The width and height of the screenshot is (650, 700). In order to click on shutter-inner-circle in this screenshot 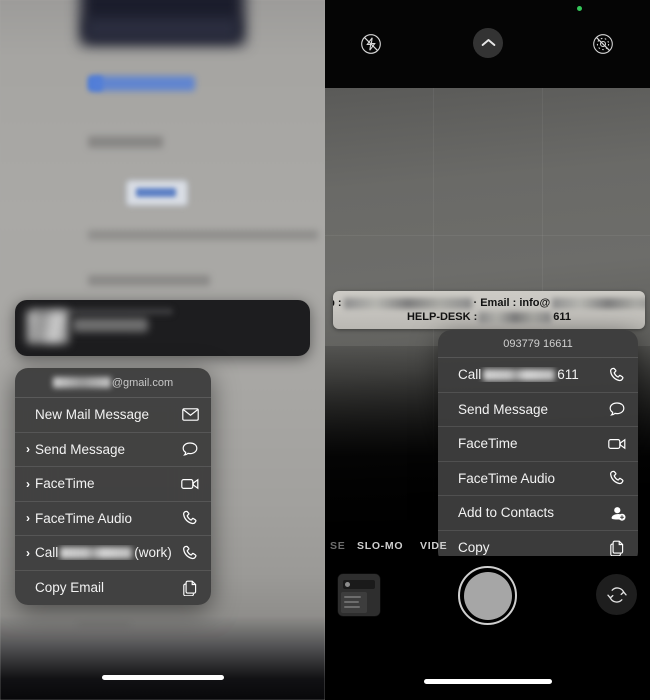, I will do `click(487, 595)`.